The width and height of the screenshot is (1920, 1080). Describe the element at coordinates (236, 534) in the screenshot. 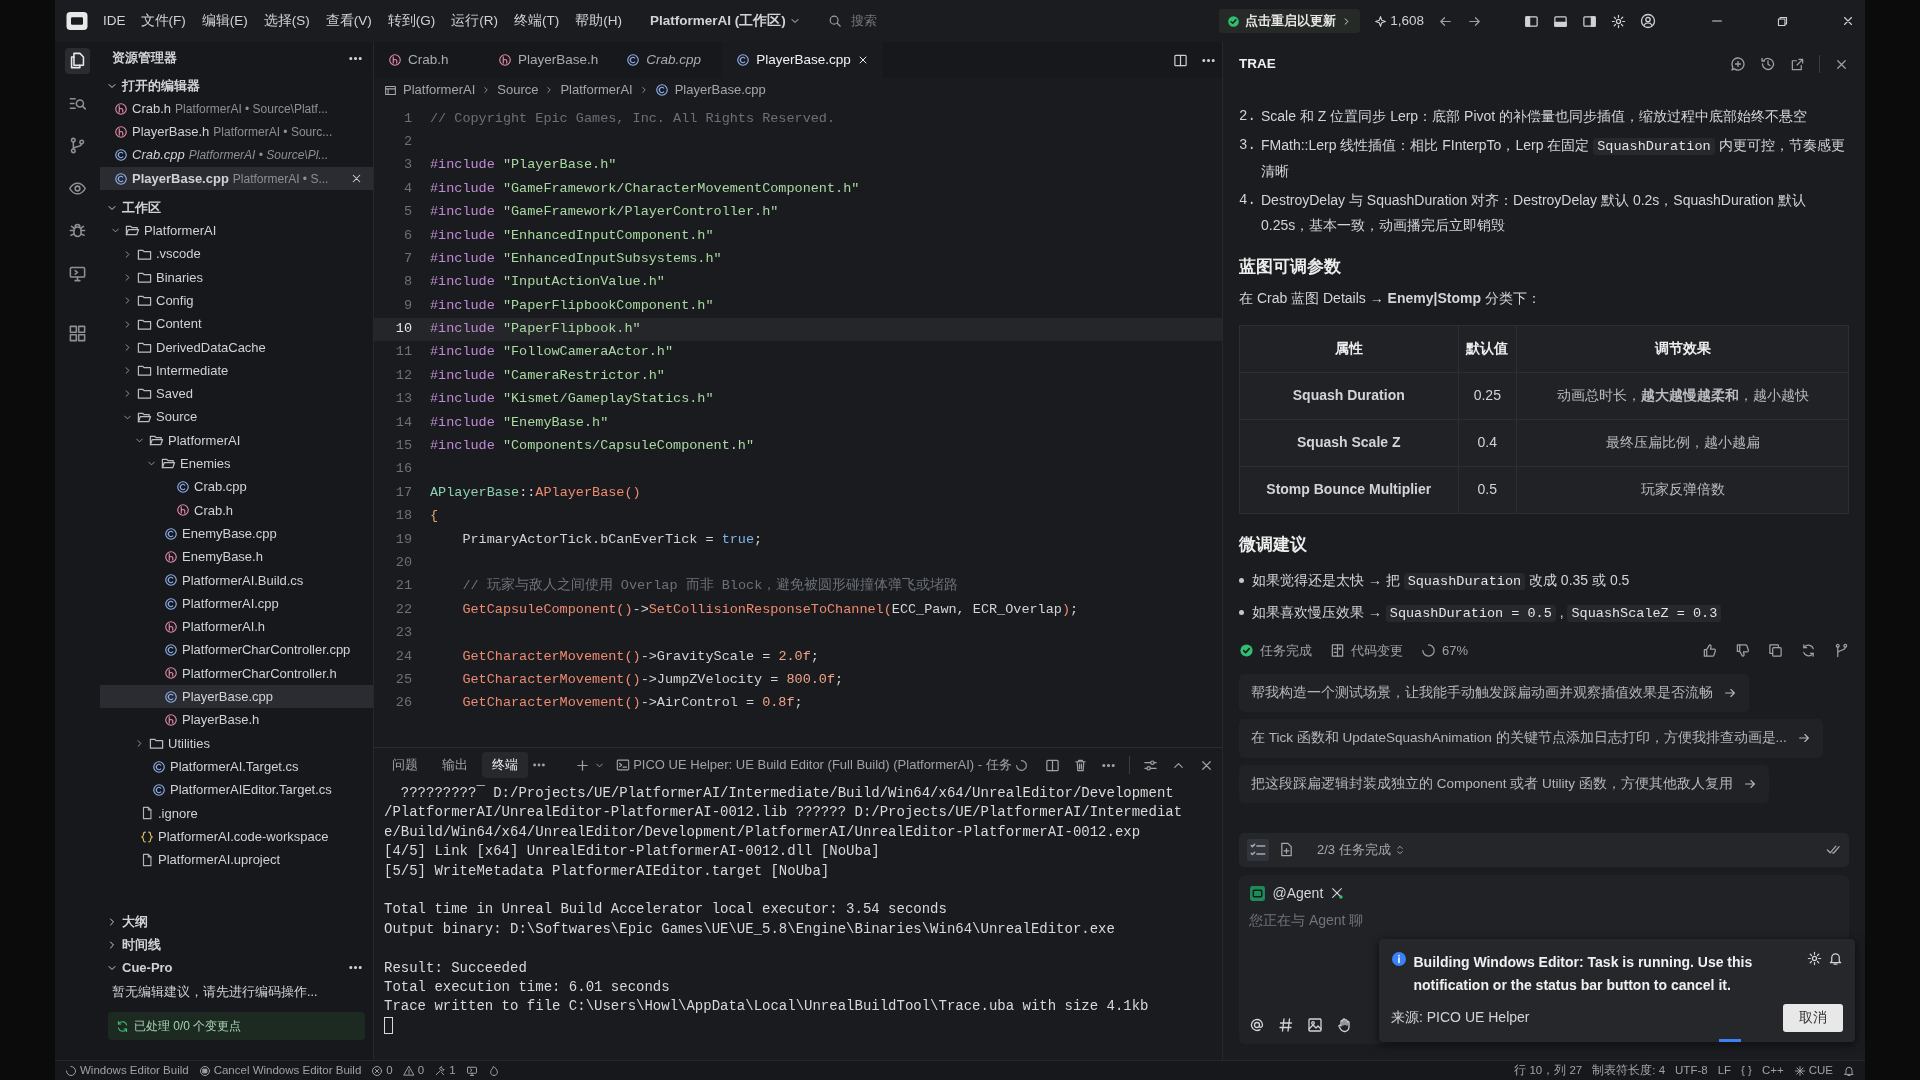

I see `tree-item: EnemyBase.cpp` at that location.